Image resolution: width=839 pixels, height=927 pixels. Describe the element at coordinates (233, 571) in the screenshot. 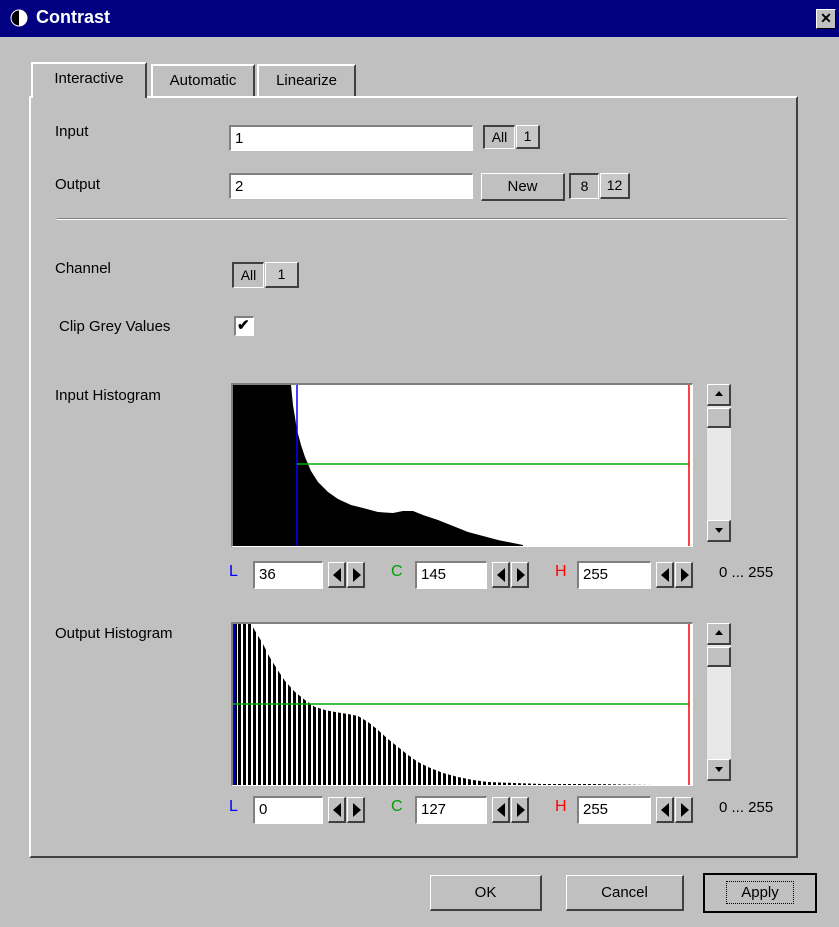

I see `input-l-letter: L` at that location.